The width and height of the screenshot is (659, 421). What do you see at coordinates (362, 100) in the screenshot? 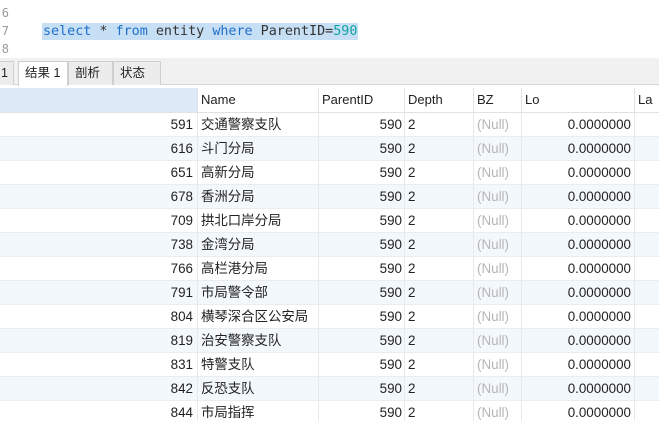
I see `column-header-parentid: ParentID` at bounding box center [362, 100].